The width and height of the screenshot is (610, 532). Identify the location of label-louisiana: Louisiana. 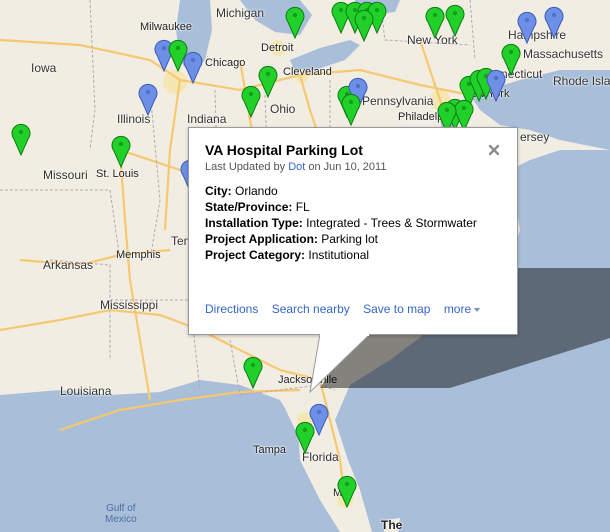
(86, 391).